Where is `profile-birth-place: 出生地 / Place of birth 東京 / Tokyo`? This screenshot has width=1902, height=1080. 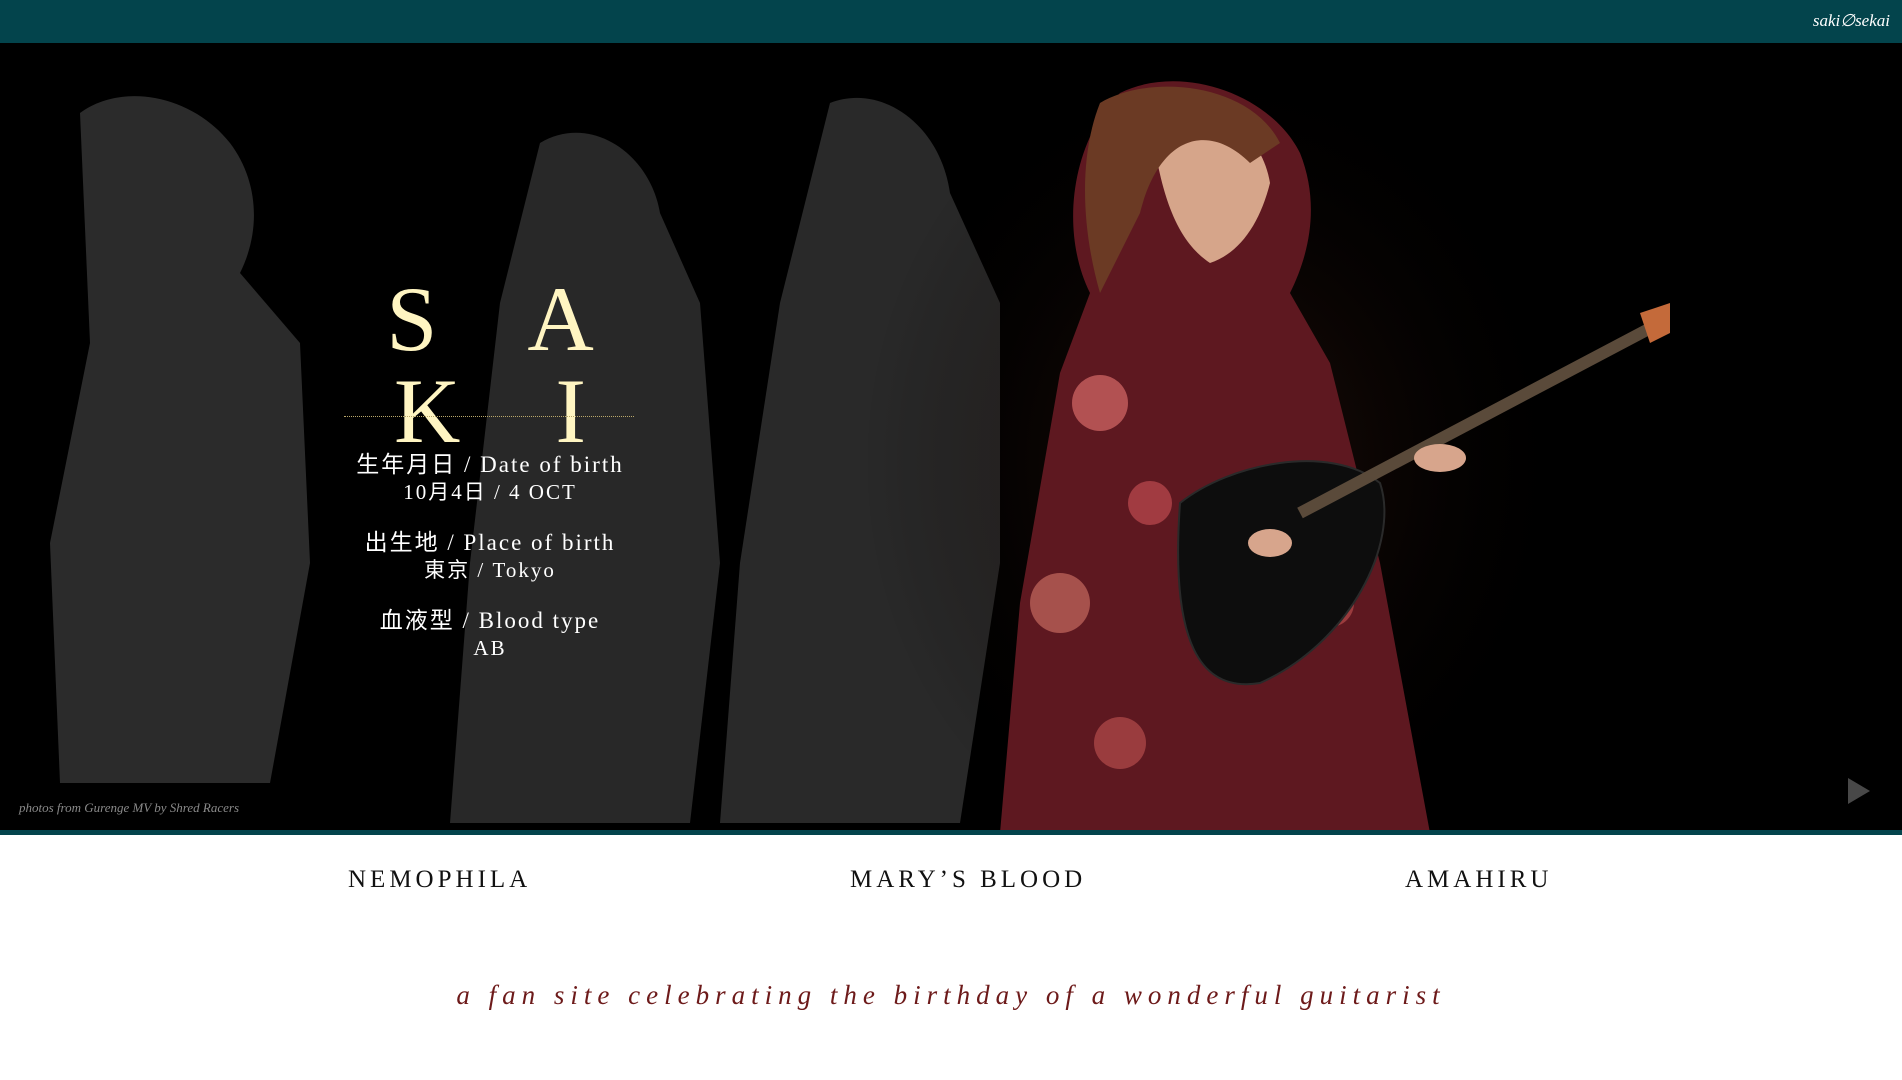 profile-birth-place: 出生地 / Place of birth 東京 / Tokyo is located at coordinates (490, 556).